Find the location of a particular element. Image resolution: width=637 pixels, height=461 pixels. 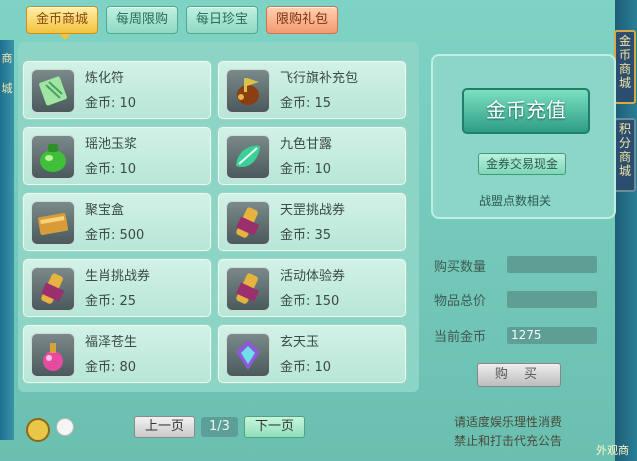

side-tab-char: 分 is located at coordinates (624, 143).